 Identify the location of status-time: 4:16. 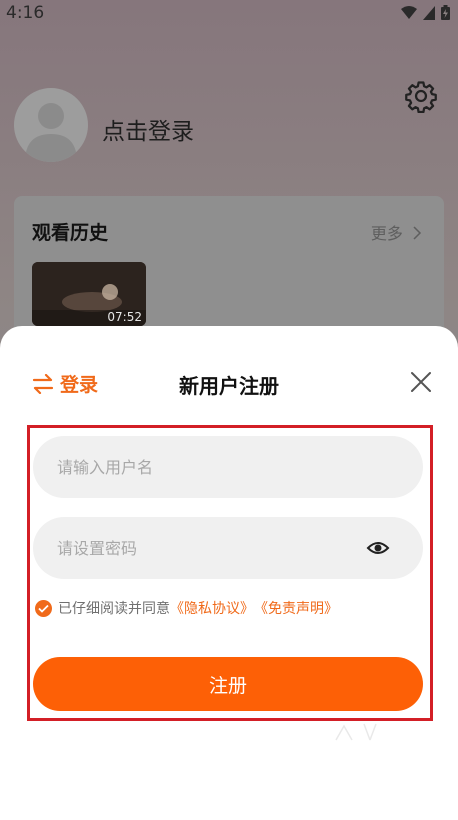
(25, 13).